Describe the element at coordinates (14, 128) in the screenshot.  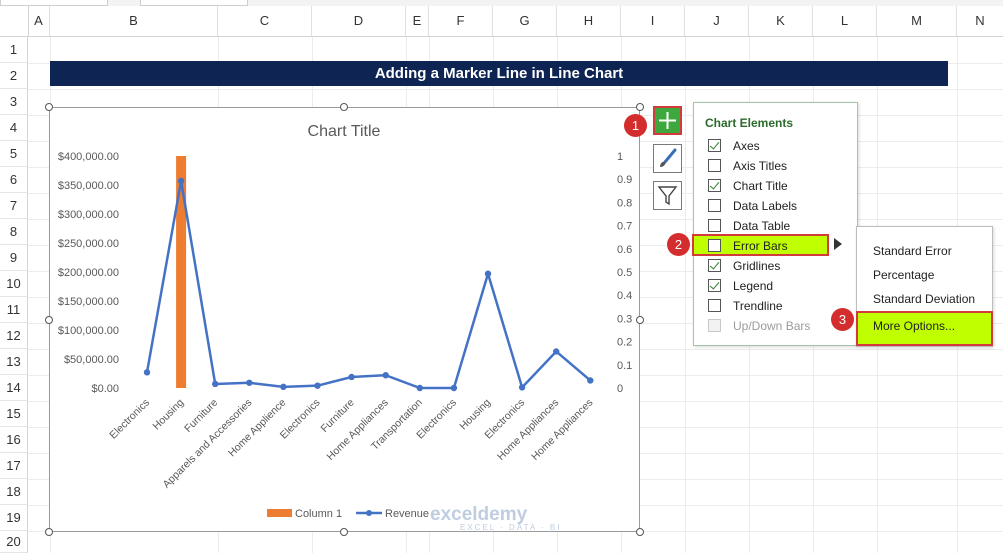
I see `row-header-4: 4` at that location.